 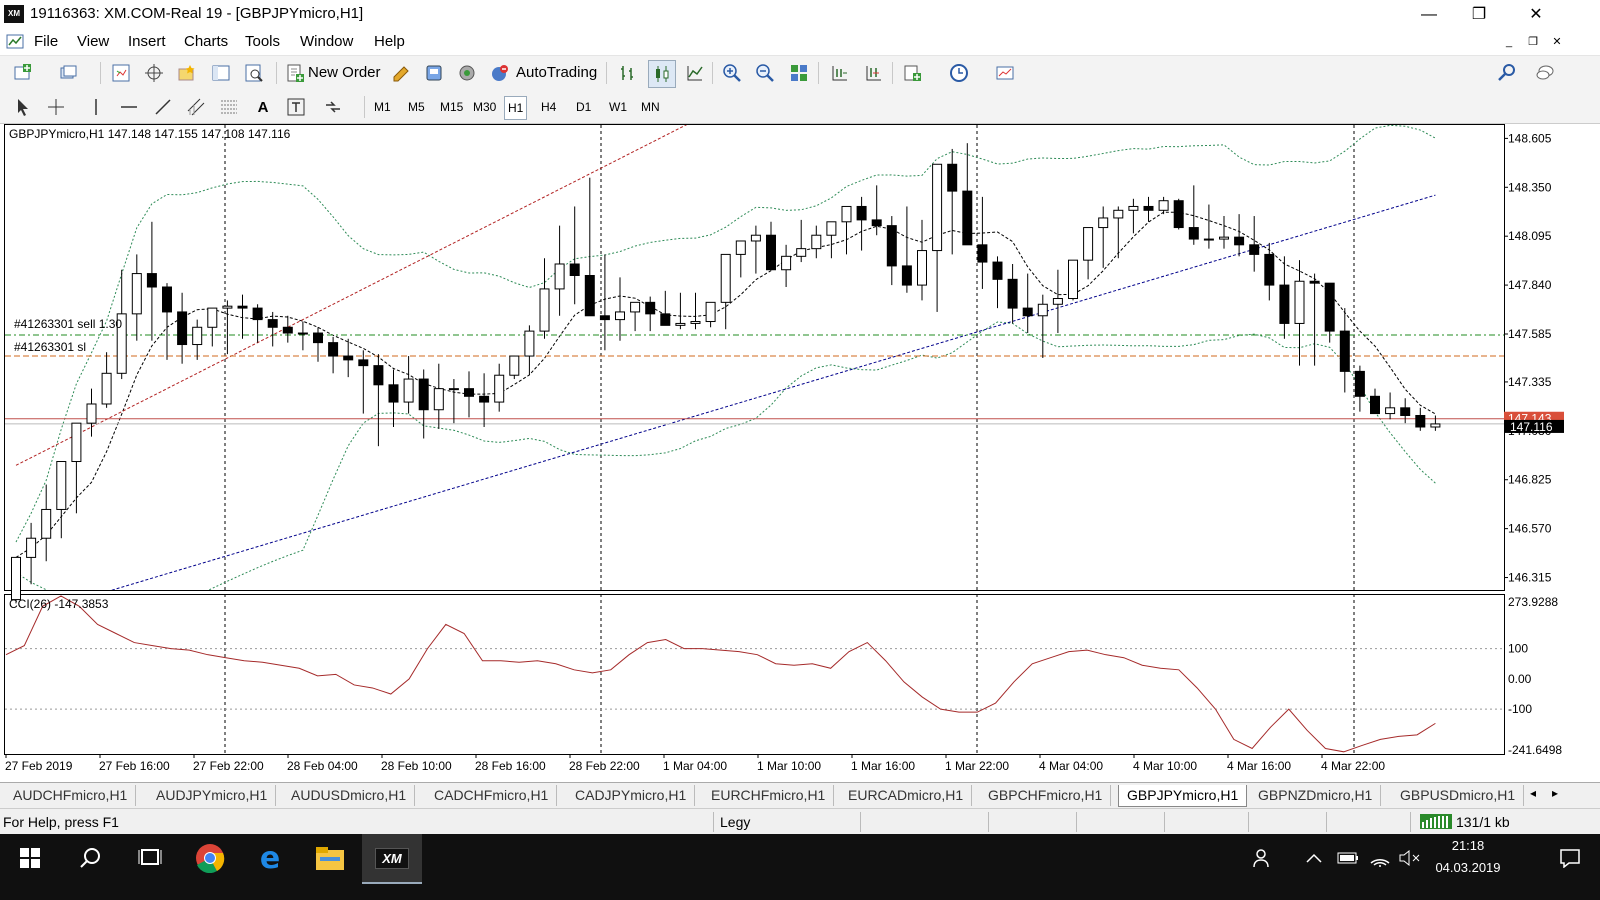 What do you see at coordinates (959, 73) in the screenshot?
I see `periods-icon` at bounding box center [959, 73].